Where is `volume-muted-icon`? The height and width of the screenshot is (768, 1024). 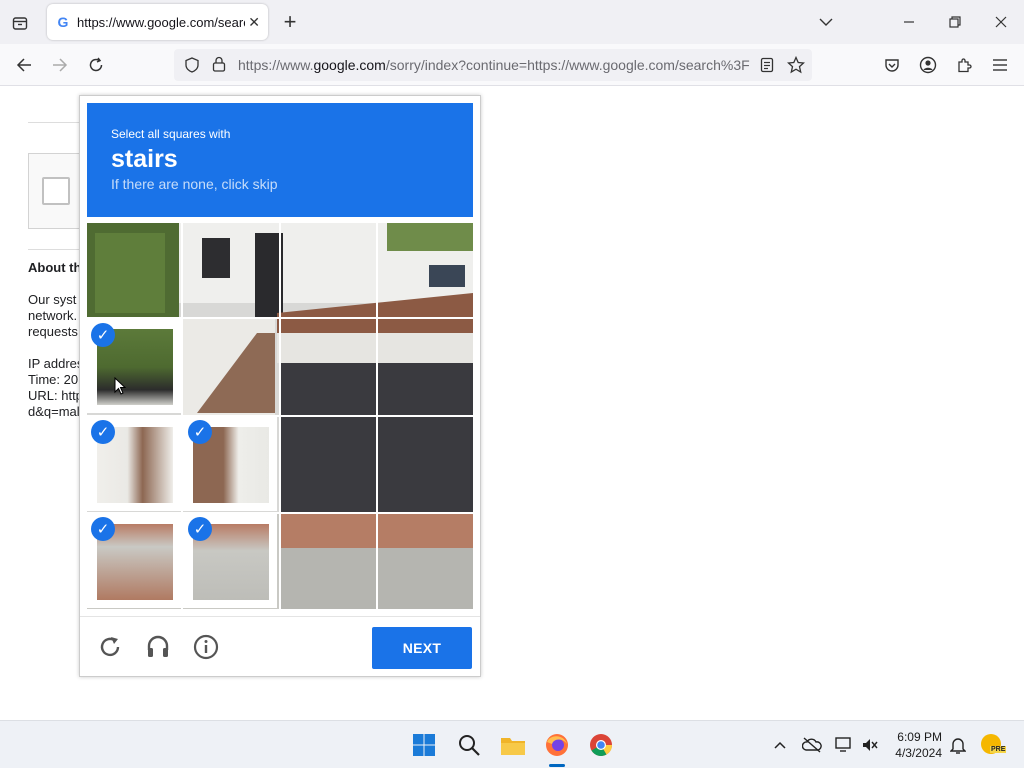 volume-muted-icon is located at coordinates (870, 745).